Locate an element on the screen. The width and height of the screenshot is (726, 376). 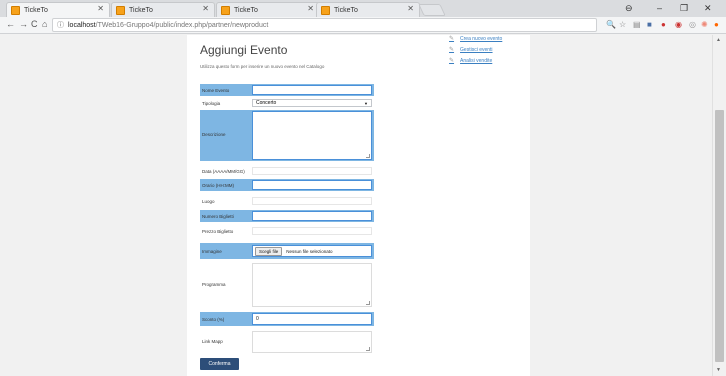
discount-value: 0 is located at coordinates (257, 319).